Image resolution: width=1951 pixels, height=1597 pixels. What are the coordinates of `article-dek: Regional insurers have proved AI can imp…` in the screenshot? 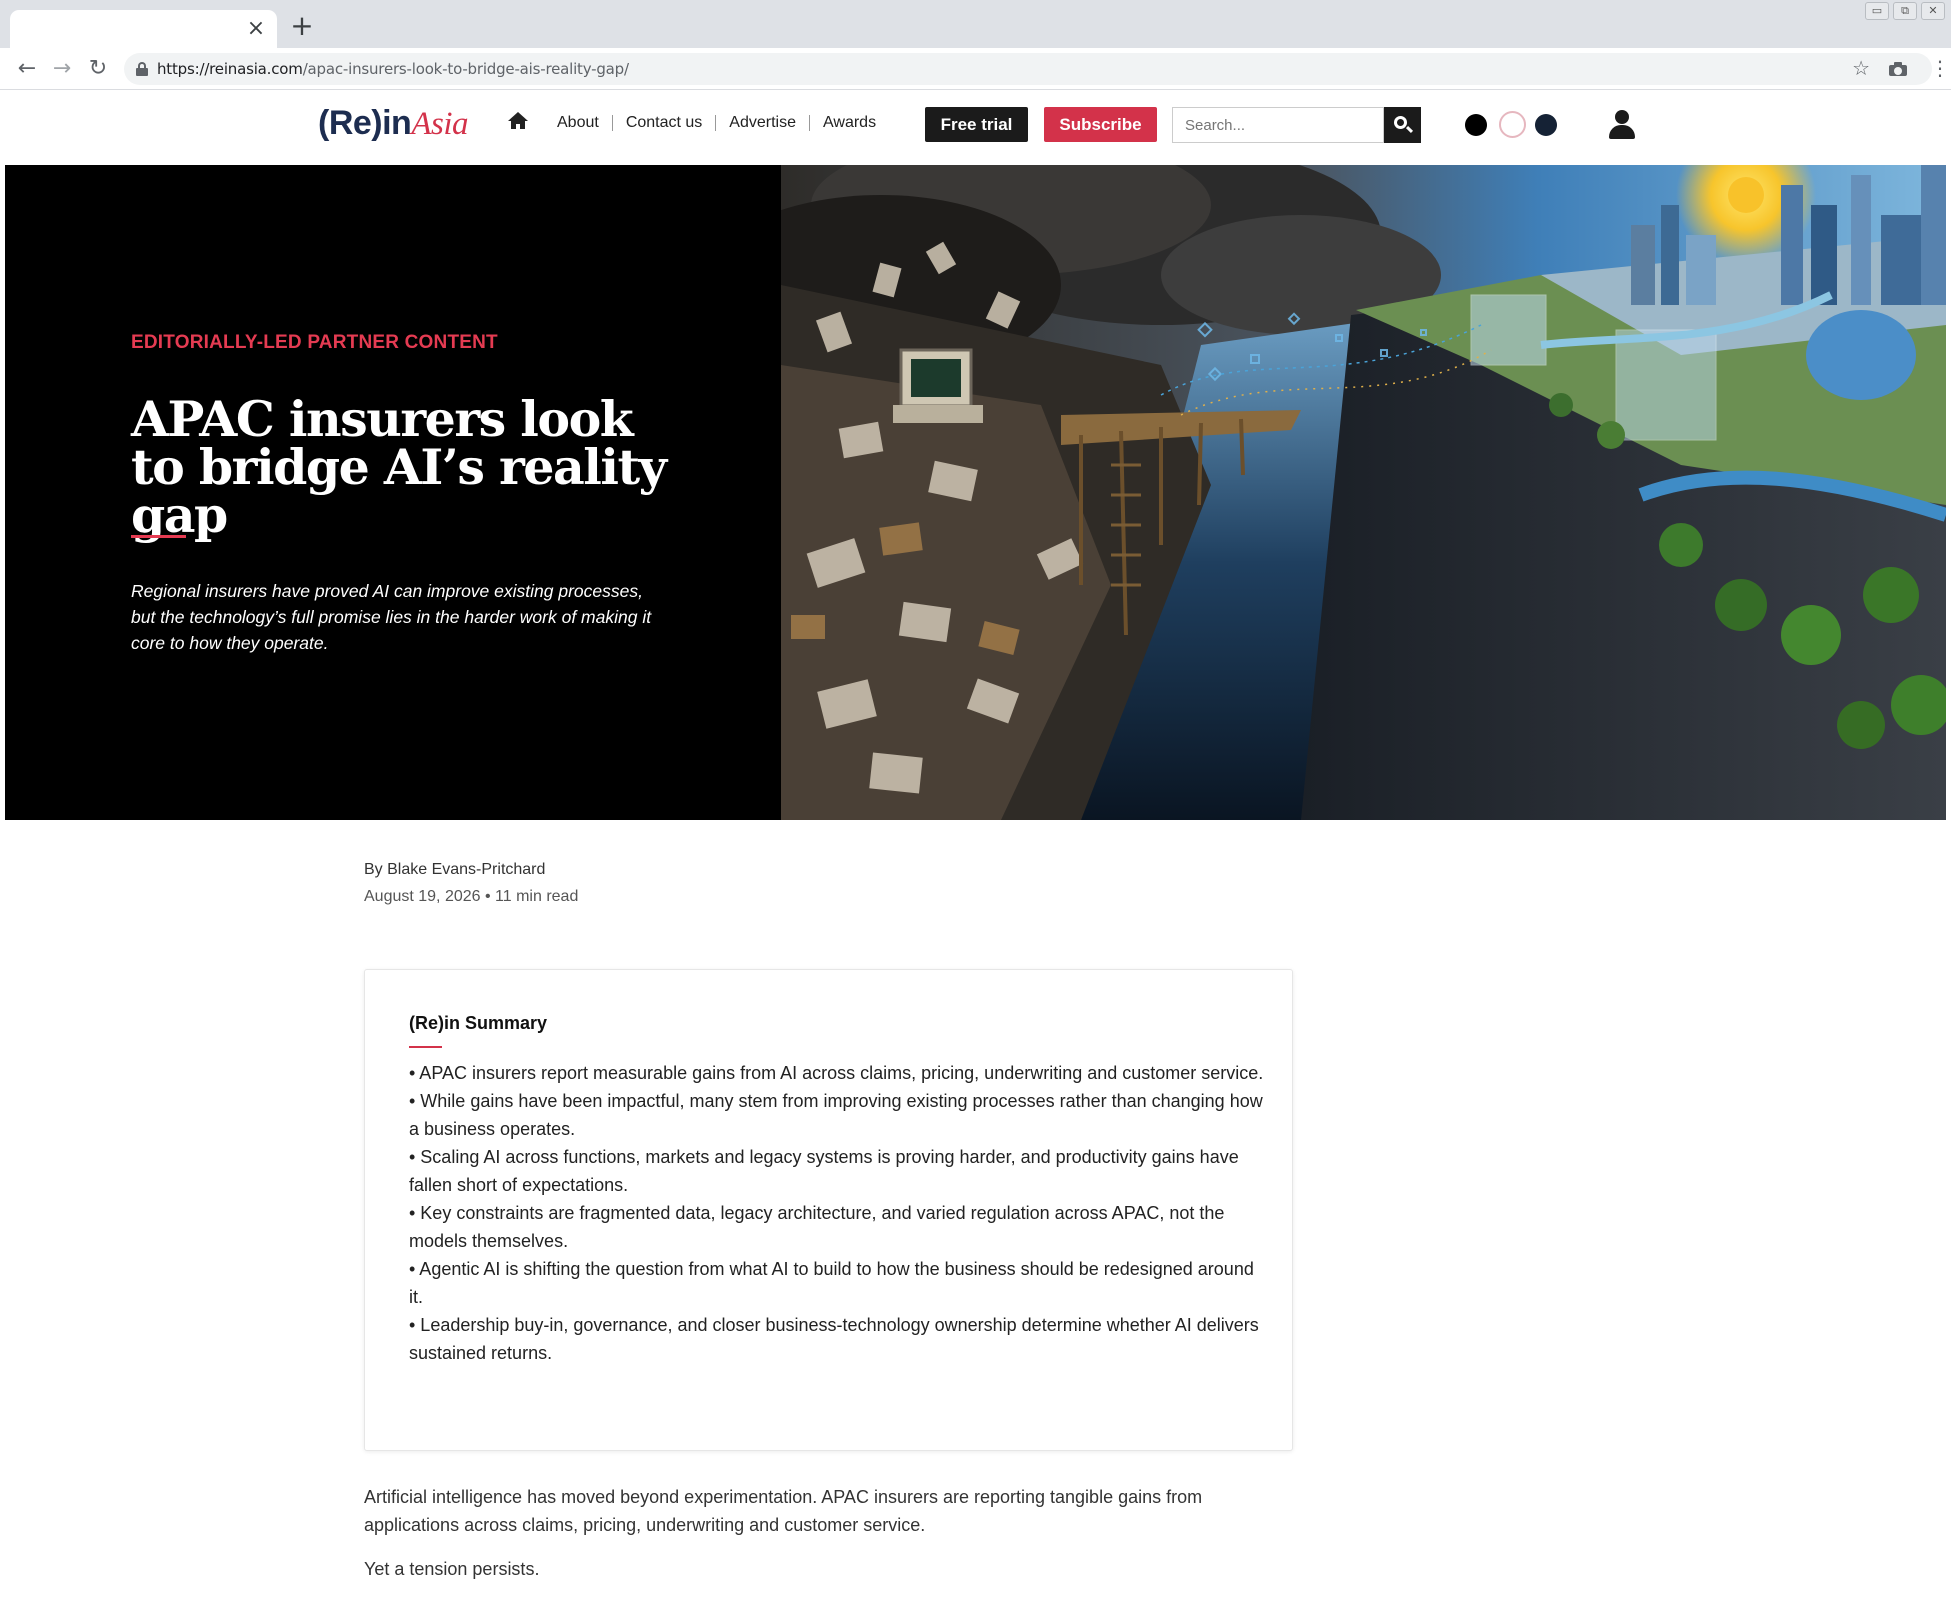 It's located at (391, 617).